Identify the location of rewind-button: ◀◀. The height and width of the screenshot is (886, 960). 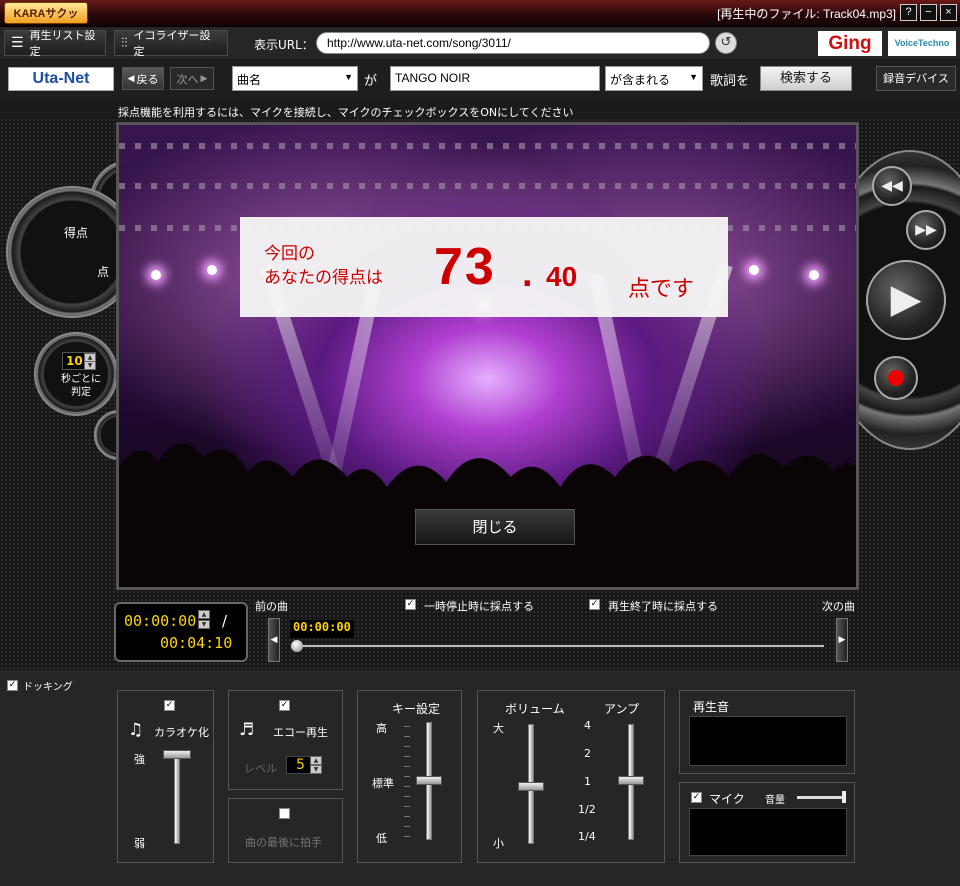
(892, 186).